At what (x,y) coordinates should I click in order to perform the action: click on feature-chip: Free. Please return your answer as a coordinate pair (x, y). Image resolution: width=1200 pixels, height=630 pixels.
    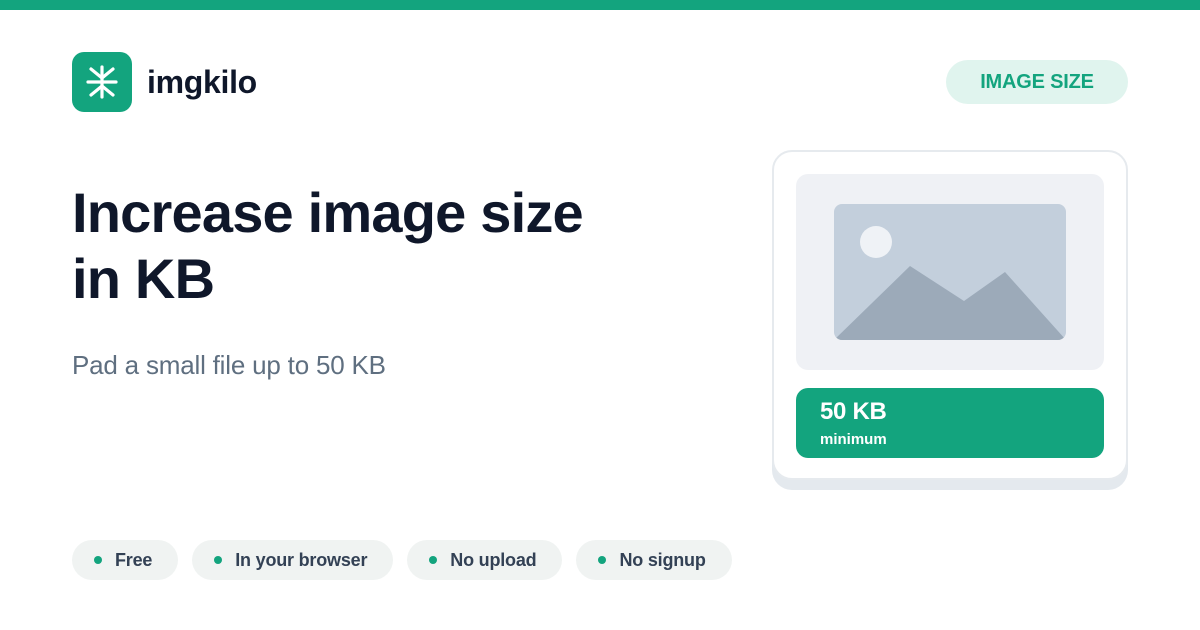
    Looking at the image, I should click on (125, 560).